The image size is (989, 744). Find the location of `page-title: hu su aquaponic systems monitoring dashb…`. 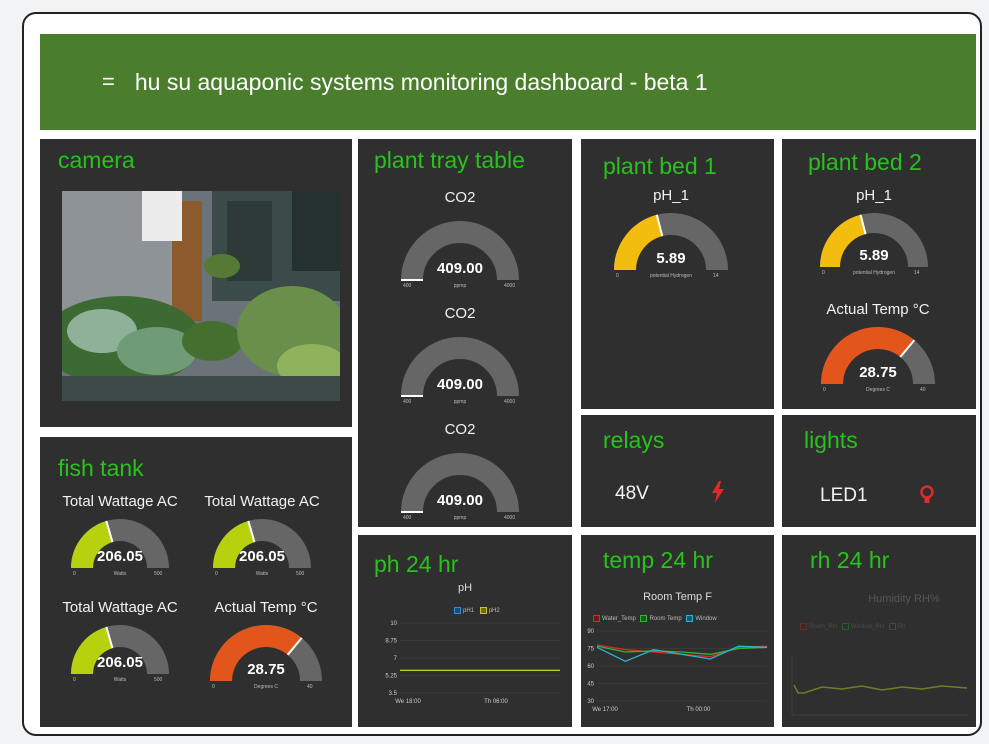

page-title: hu su aquaponic systems monitoring dashb… is located at coordinates (421, 81).